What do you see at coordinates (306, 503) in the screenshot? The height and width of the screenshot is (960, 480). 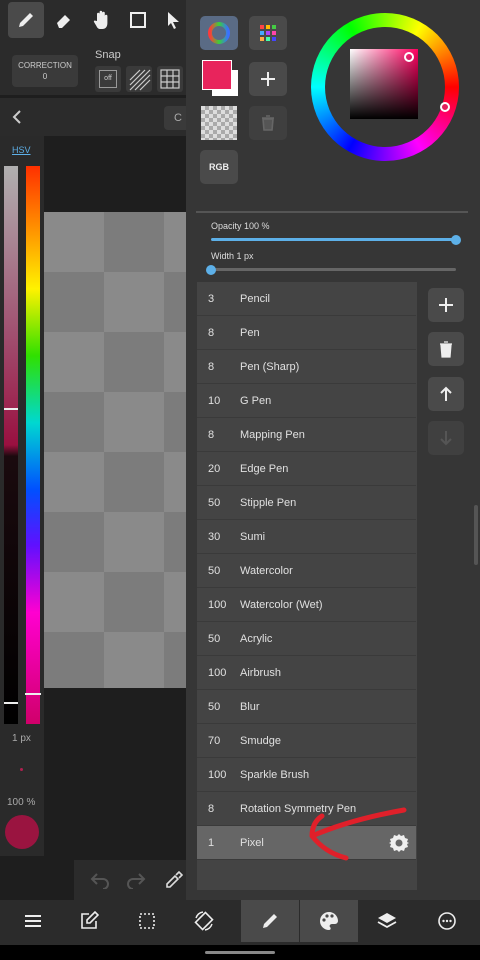 I see `brush-row: 50 Stipple Pen` at bounding box center [306, 503].